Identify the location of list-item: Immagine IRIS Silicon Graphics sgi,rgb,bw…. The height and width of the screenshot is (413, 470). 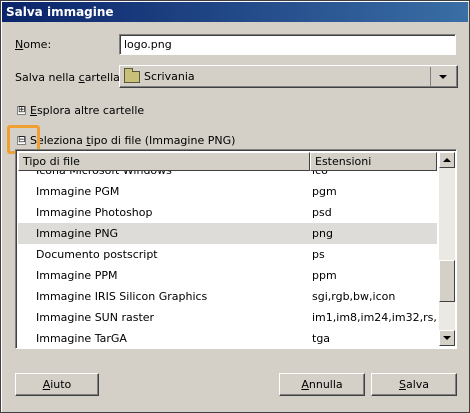
(227, 296).